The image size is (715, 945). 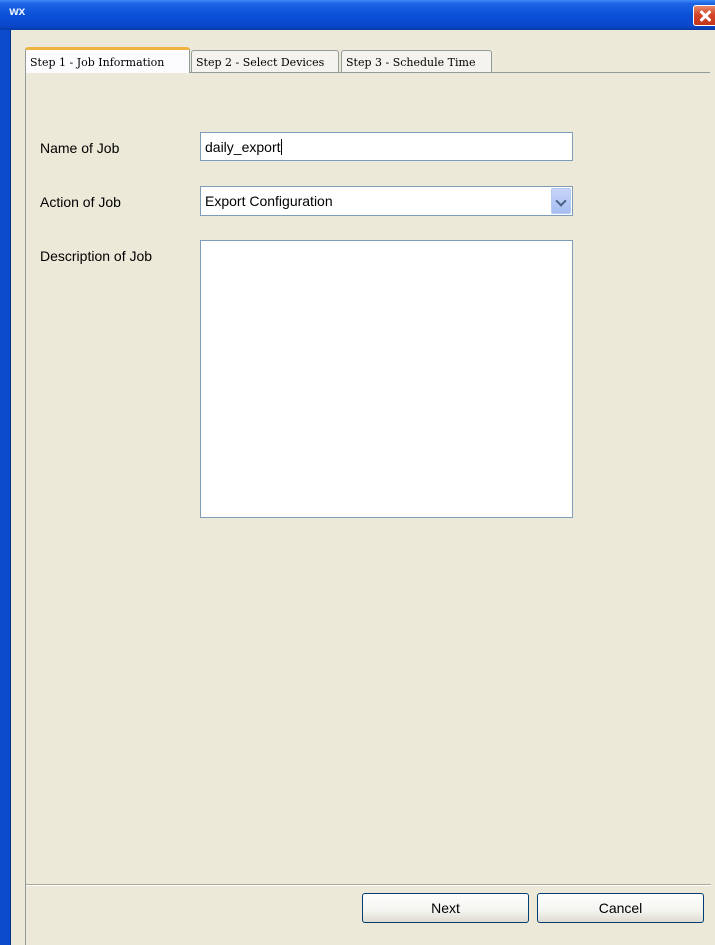 What do you see at coordinates (416, 61) in the screenshot?
I see `tab-schedule-time: Step 3 - Schedule Time` at bounding box center [416, 61].